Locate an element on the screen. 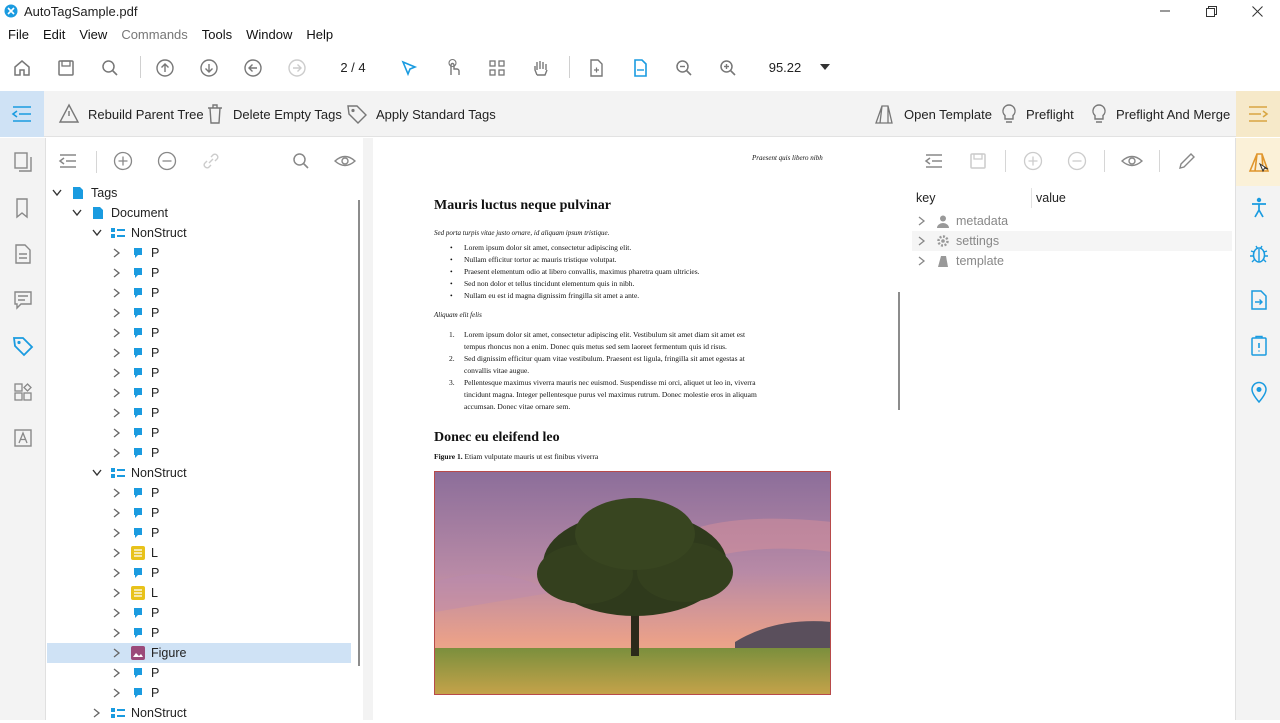  tree-node-figure: Figure is located at coordinates (199, 653).